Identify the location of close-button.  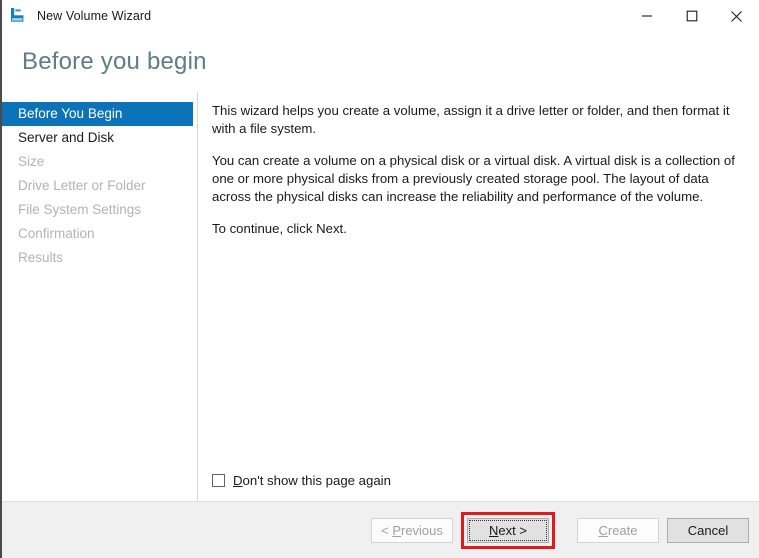
(736, 16).